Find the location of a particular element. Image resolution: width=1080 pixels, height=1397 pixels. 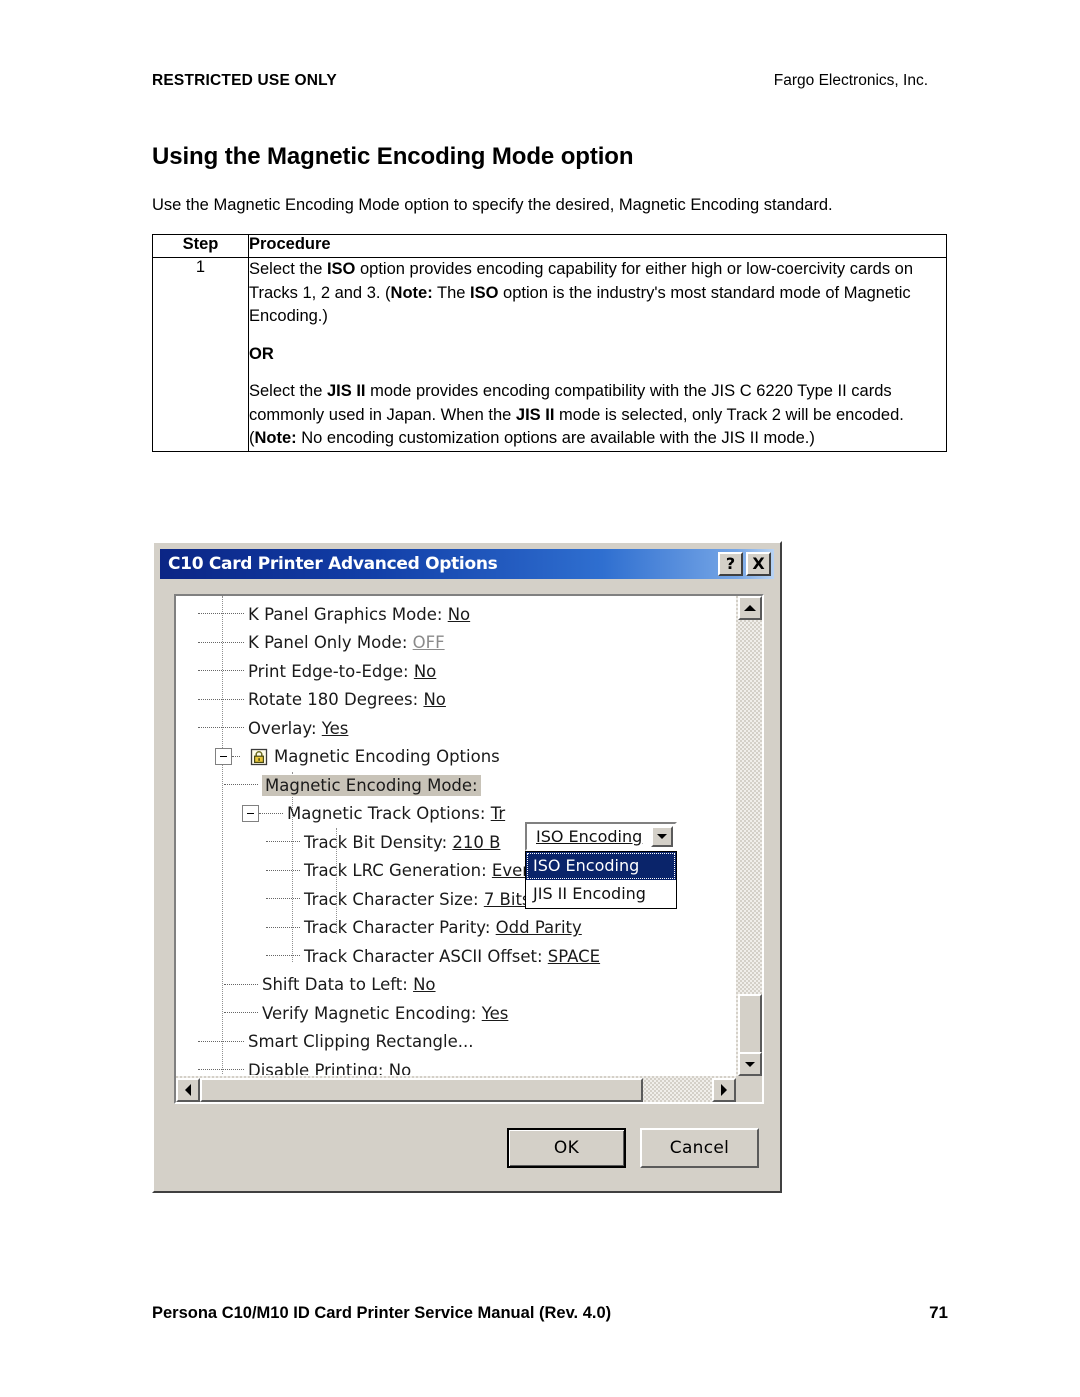

iso-bold-1: ISO is located at coordinates (341, 269).